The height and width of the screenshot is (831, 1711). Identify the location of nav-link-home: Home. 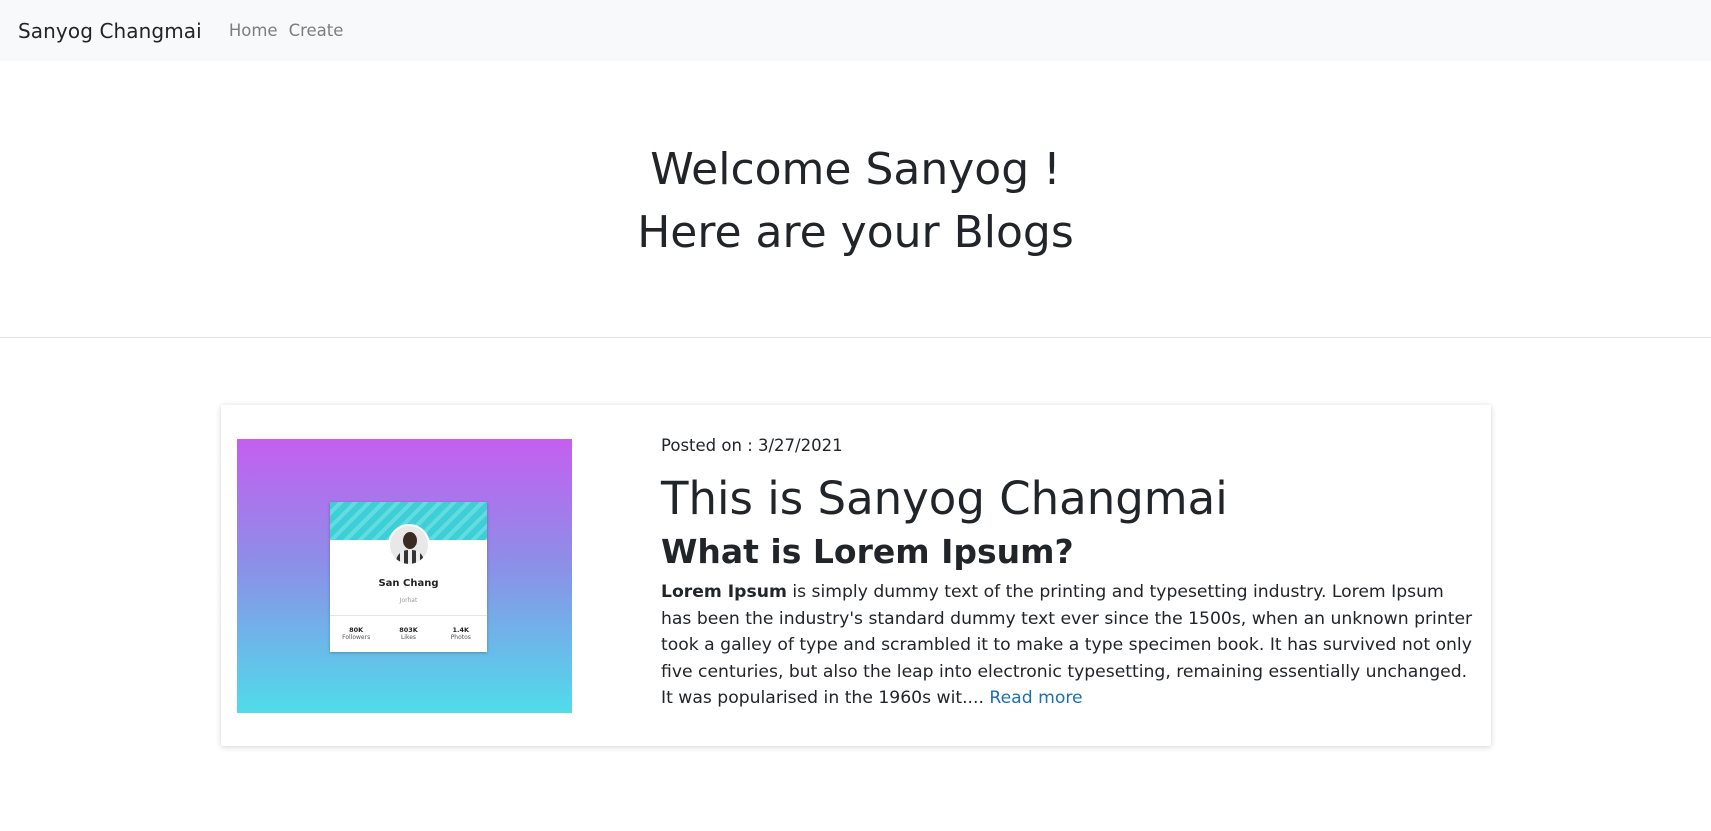
(253, 30).